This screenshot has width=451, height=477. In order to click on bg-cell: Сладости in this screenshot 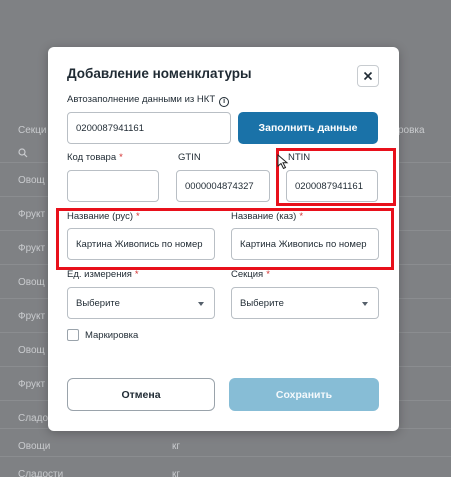, I will do `click(41, 473)`.